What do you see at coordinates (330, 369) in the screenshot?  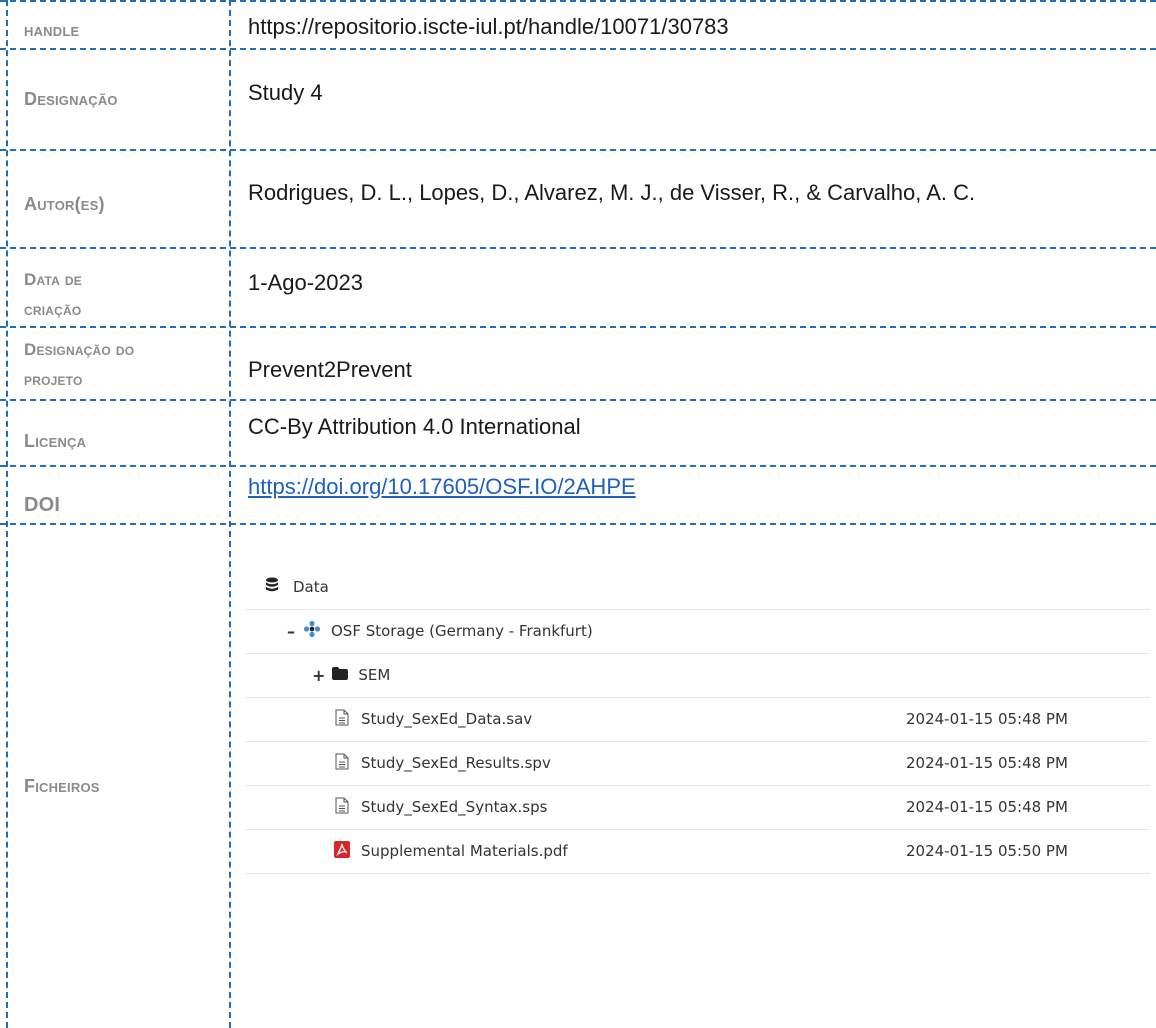 I see `projeto-value: Prevent2Prevent` at bounding box center [330, 369].